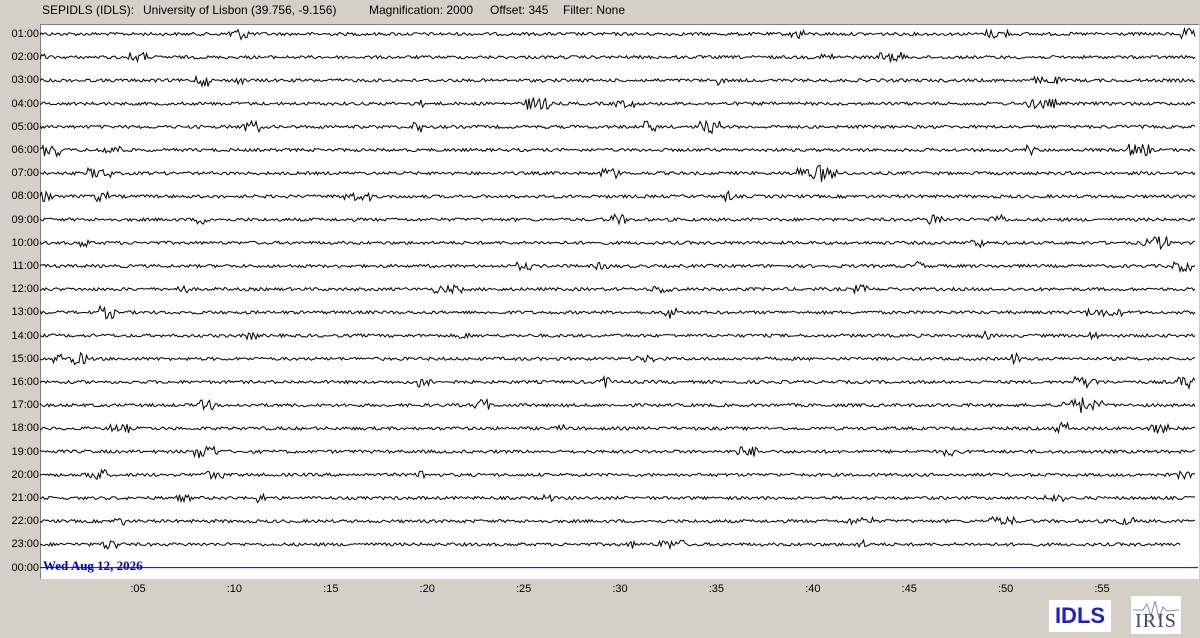  Describe the element at coordinates (25, 521) in the screenshot. I see `hour-label: 22:00` at that location.